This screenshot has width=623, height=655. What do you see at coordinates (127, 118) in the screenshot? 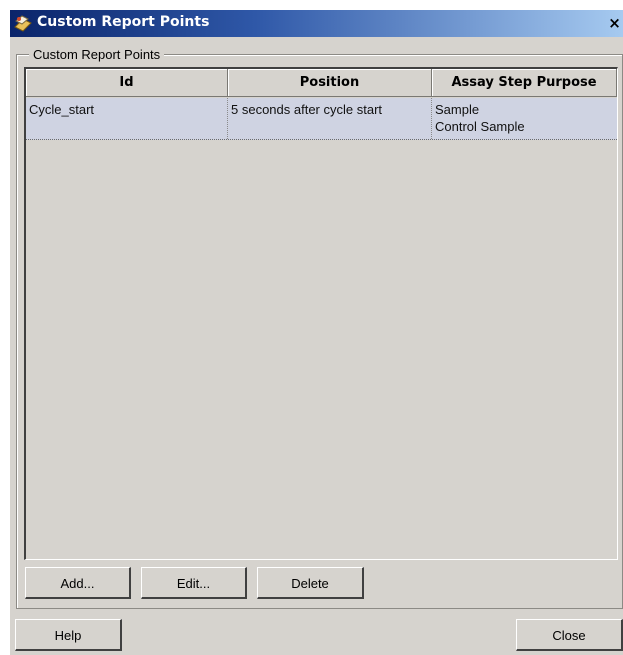
I see `cell-id: Cycle_start` at bounding box center [127, 118].